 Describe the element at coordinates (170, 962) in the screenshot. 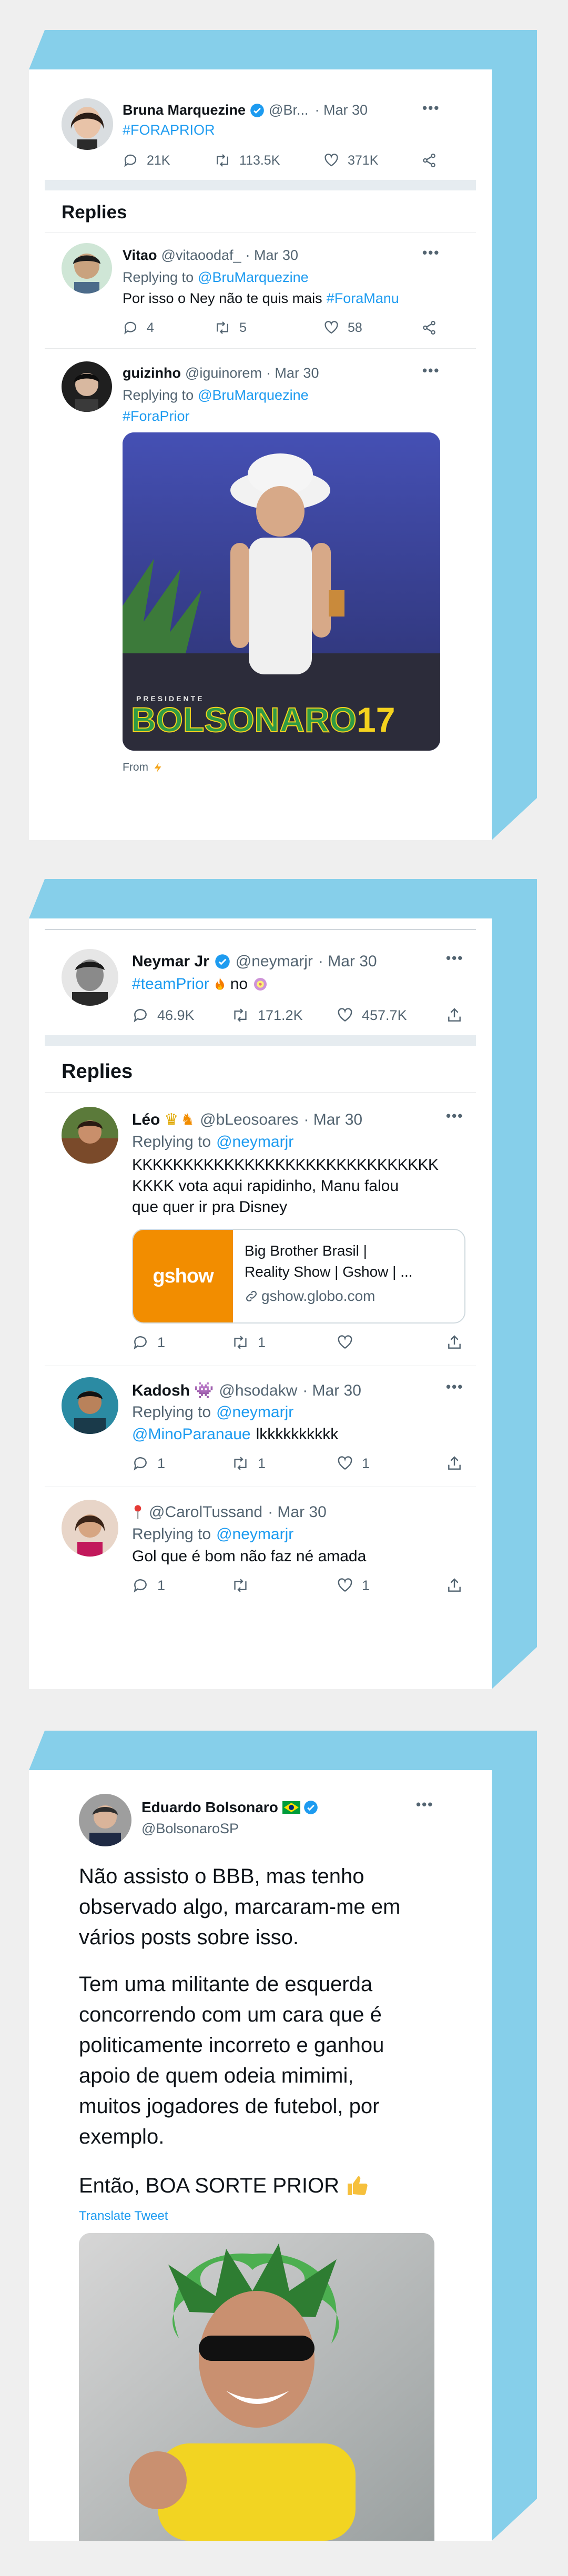

I see `author-name: Neymar Jr` at that location.